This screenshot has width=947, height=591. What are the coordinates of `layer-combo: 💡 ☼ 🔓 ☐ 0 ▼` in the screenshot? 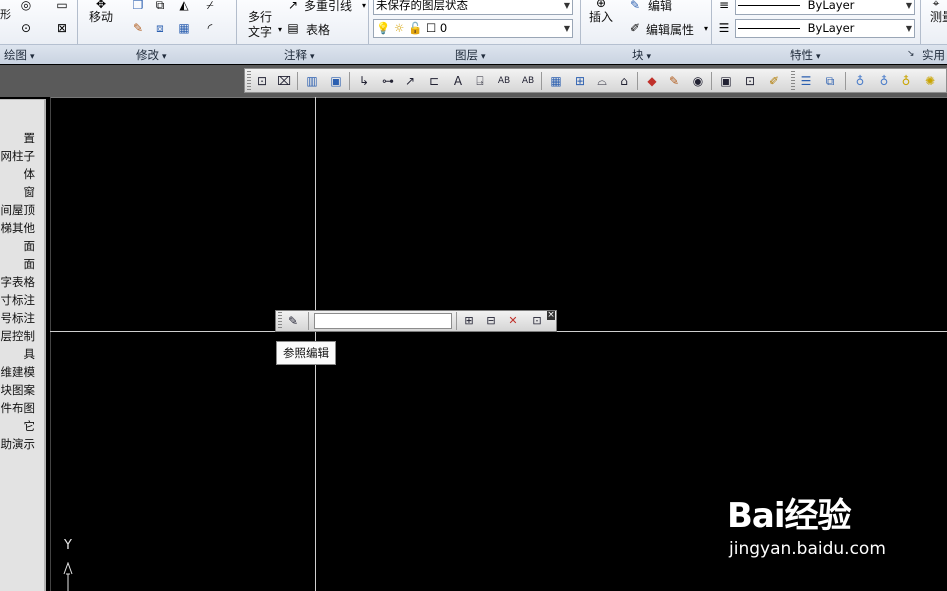 It's located at (473, 28).